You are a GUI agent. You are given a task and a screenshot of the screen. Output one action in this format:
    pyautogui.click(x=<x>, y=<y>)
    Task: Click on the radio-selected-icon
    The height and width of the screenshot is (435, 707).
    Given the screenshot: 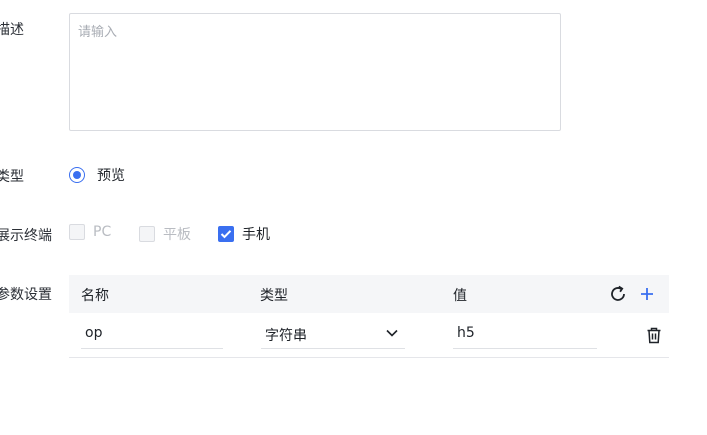 What is the action you would take?
    pyautogui.click(x=77, y=175)
    